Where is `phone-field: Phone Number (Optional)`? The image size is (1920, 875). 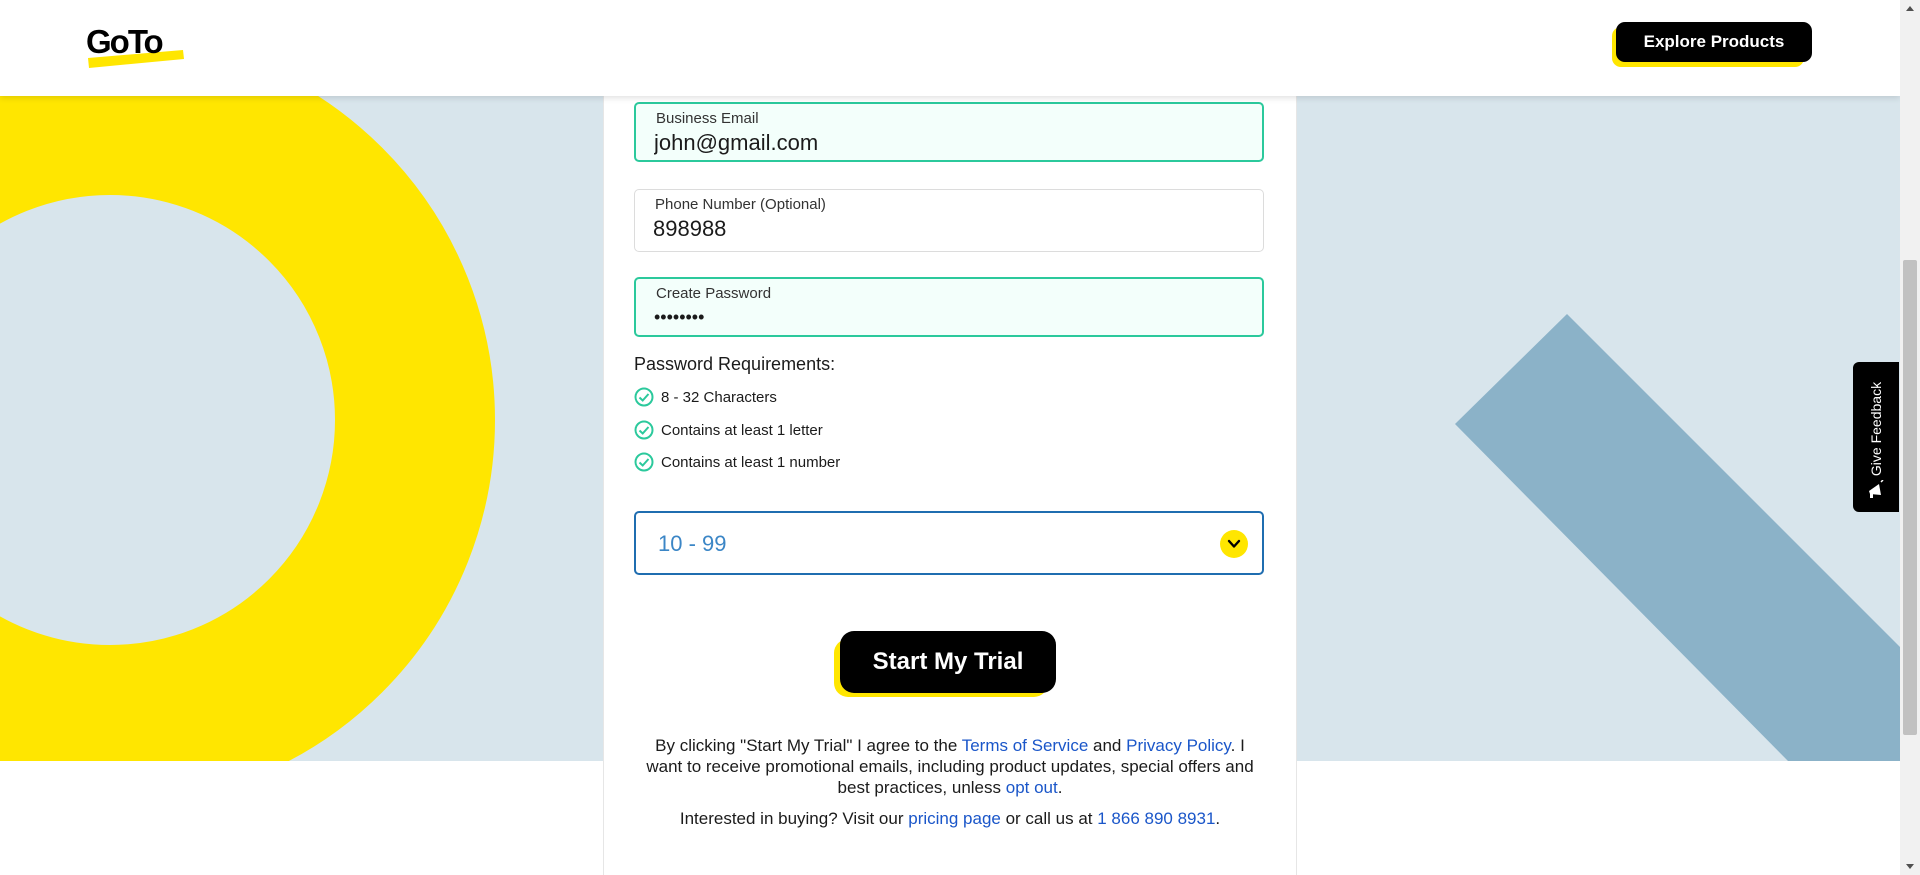
phone-field: Phone Number (Optional) is located at coordinates (949, 220).